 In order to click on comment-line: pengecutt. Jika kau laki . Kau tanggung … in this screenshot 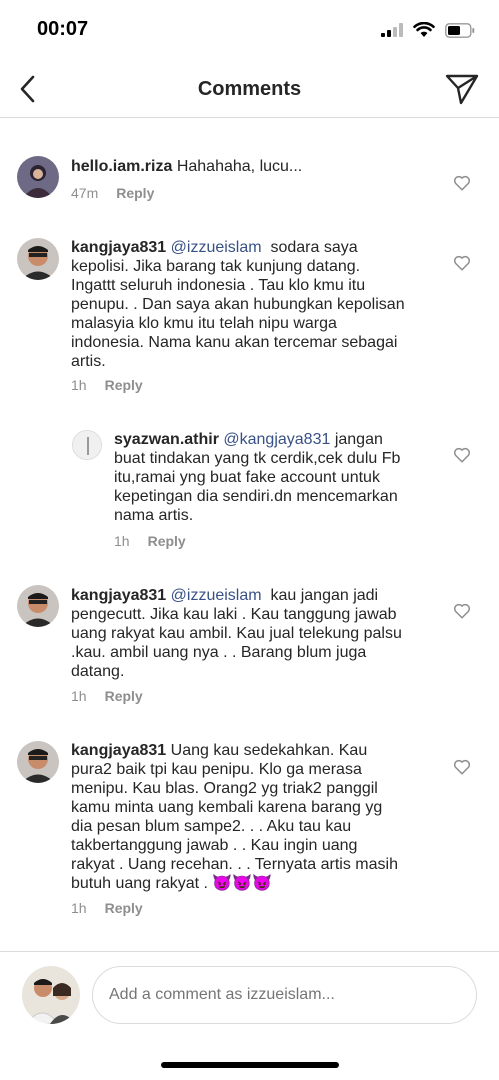, I will do `click(234, 614)`.